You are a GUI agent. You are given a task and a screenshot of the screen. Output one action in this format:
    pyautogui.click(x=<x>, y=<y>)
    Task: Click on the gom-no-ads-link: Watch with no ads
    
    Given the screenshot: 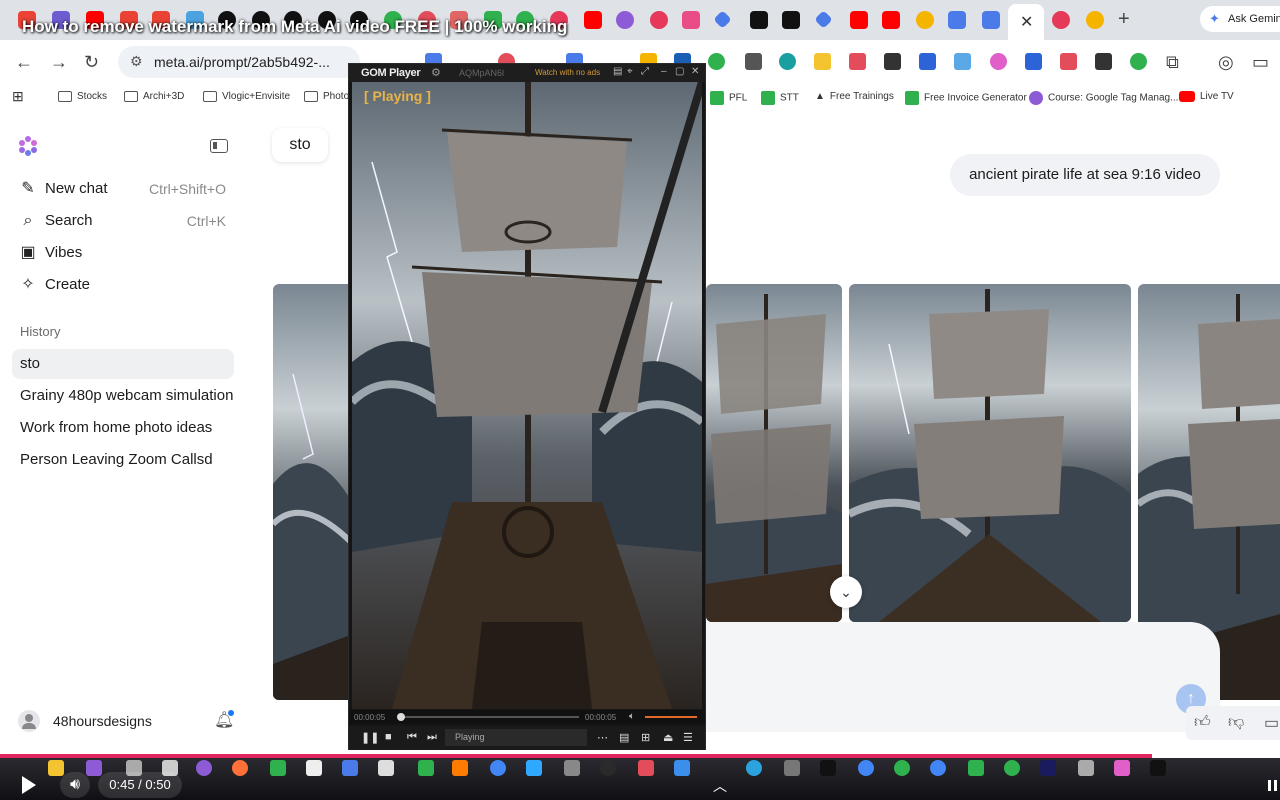 What is the action you would take?
    pyautogui.click(x=567, y=72)
    